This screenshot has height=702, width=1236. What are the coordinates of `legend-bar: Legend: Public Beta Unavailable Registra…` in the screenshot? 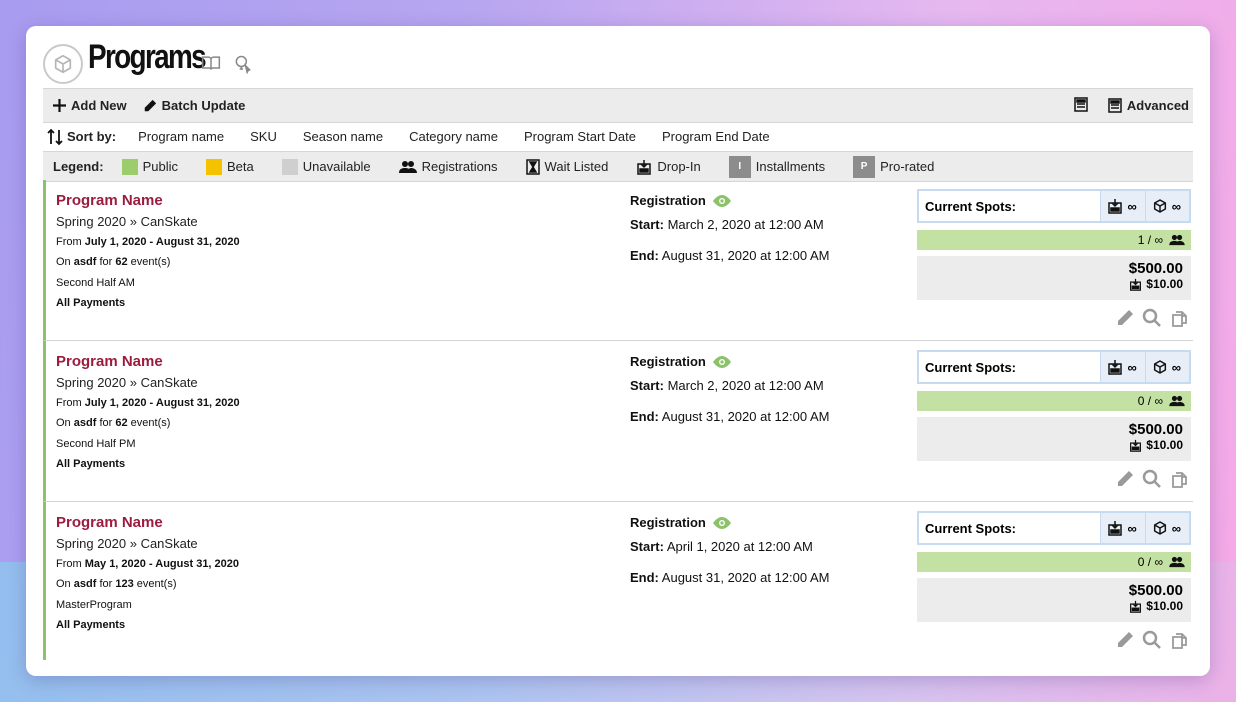 It's located at (618, 166).